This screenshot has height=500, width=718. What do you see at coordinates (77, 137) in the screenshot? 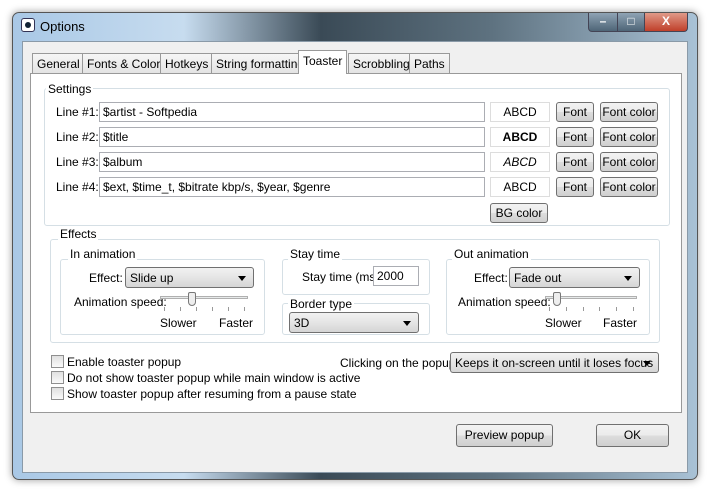
I see `line-label: Line #2:` at bounding box center [77, 137].